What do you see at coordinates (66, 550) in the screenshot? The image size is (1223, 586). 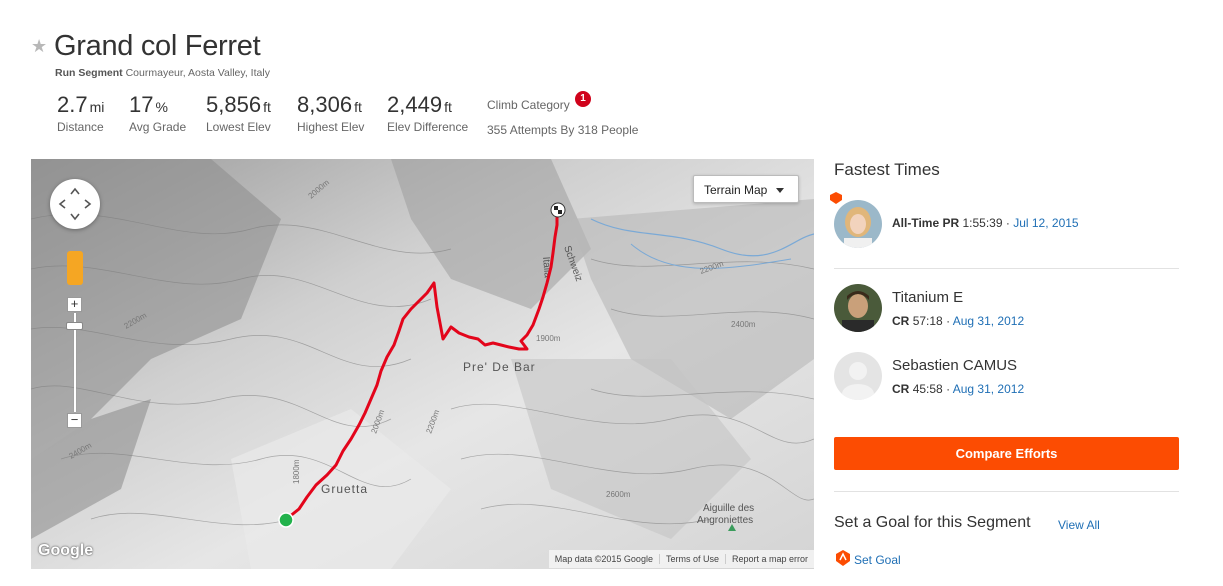 I see `google-logo: Google` at bounding box center [66, 550].